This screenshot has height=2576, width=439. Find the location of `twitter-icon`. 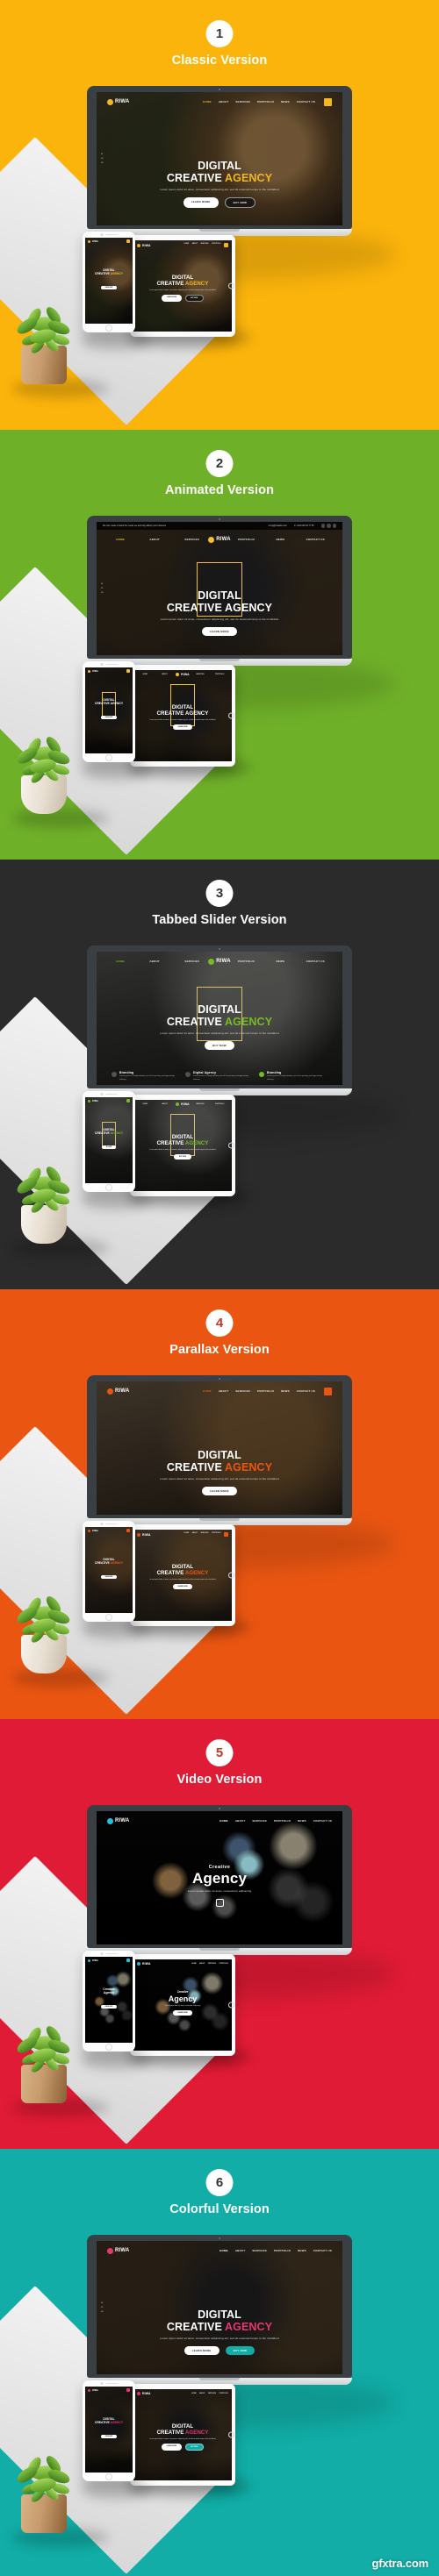

twitter-icon is located at coordinates (329, 526).